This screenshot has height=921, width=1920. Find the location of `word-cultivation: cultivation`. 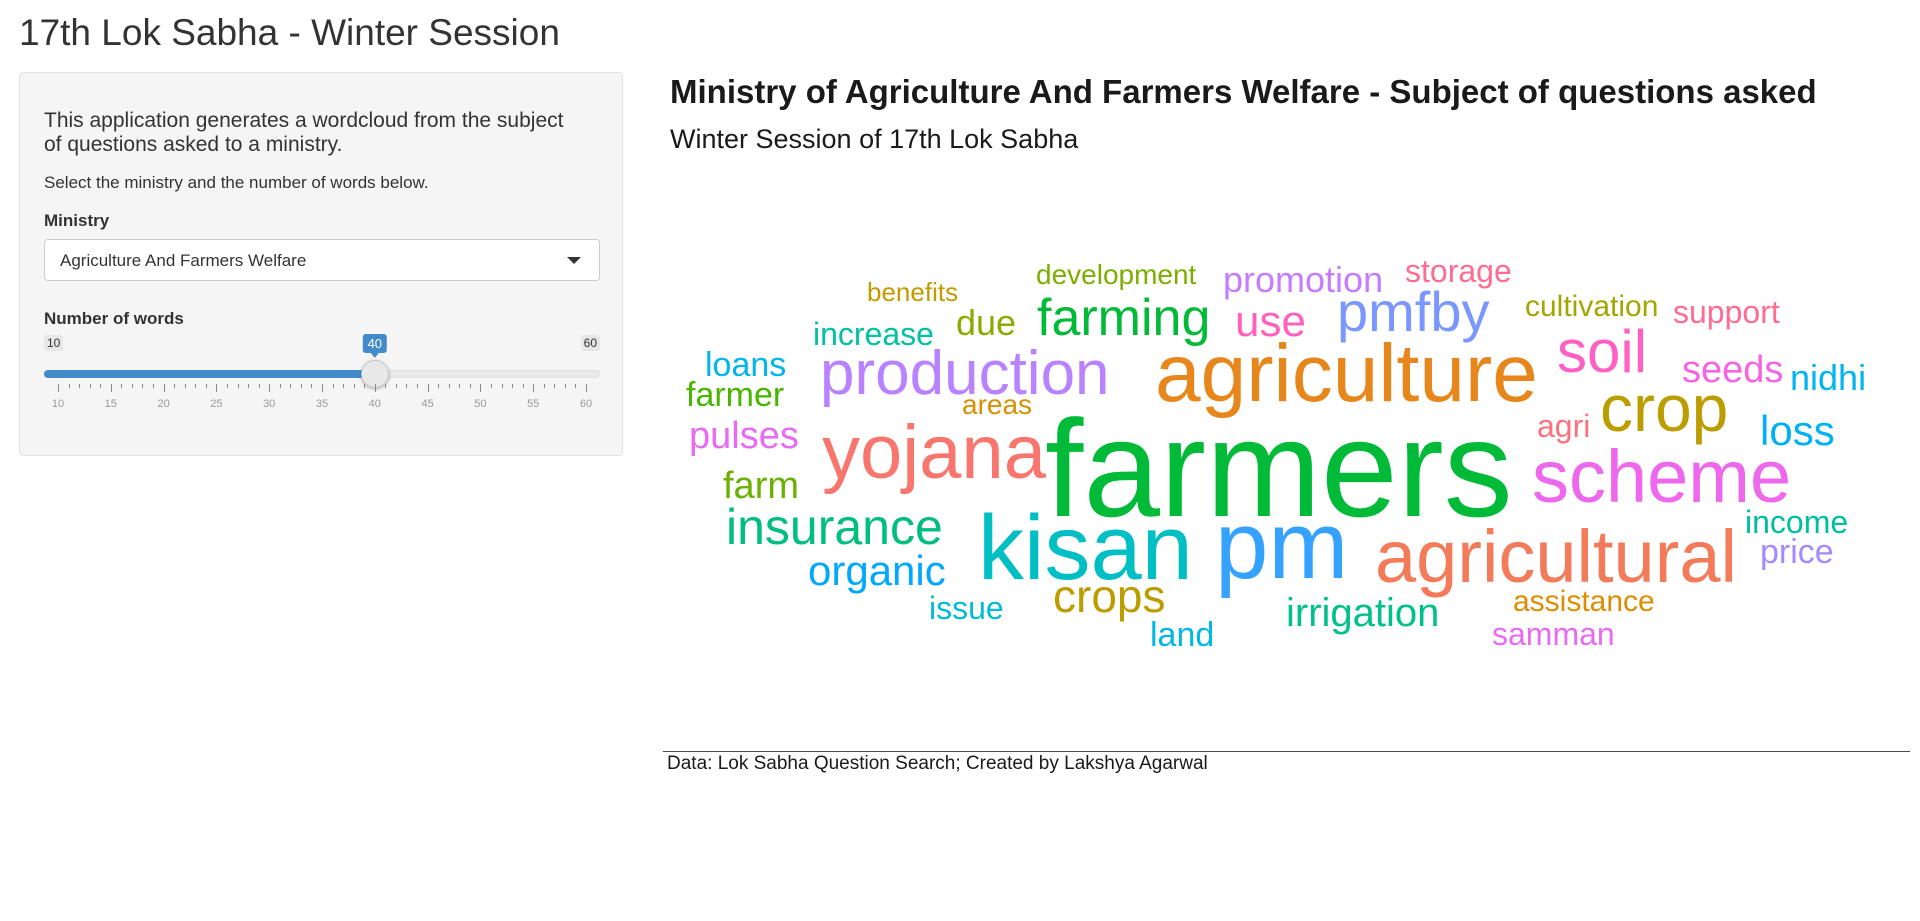

word-cultivation: cultivation is located at coordinates (1592, 306).